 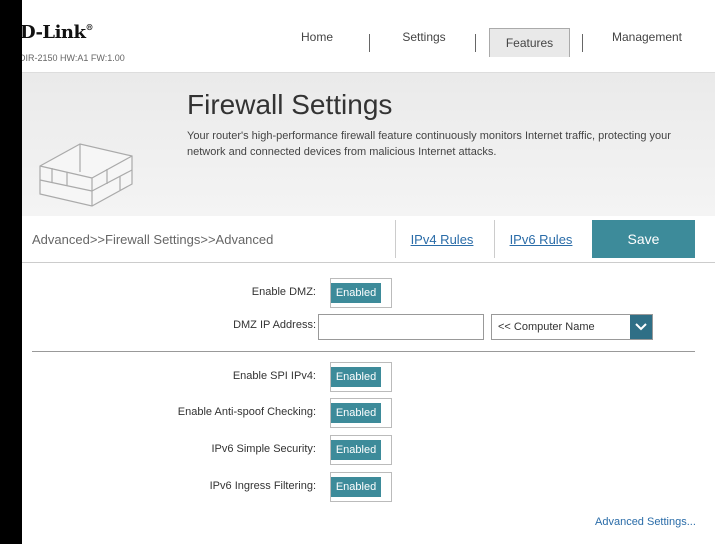 I want to click on ipv6-security-toggle: Enabled, so click(x=361, y=450).